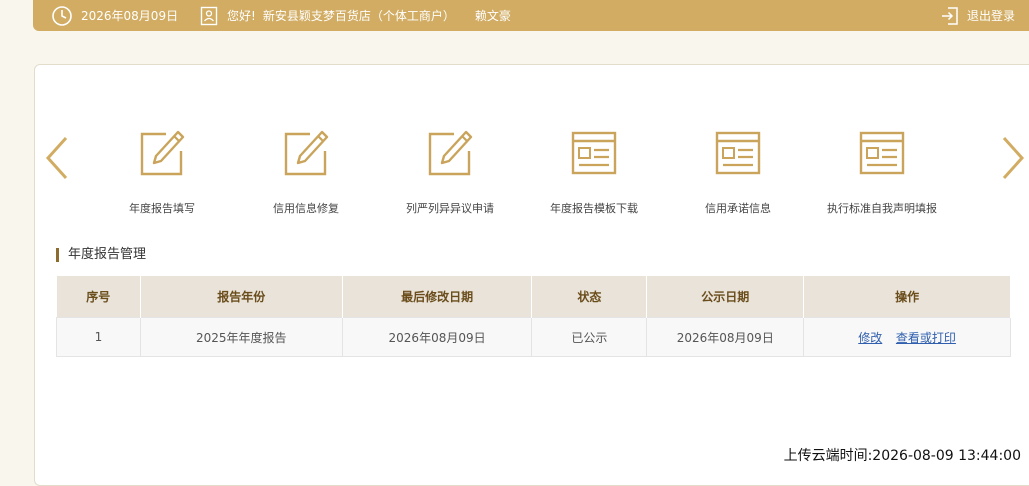  I want to click on shortcut-credit-commitment: 信用承诺信息, so click(738, 173).